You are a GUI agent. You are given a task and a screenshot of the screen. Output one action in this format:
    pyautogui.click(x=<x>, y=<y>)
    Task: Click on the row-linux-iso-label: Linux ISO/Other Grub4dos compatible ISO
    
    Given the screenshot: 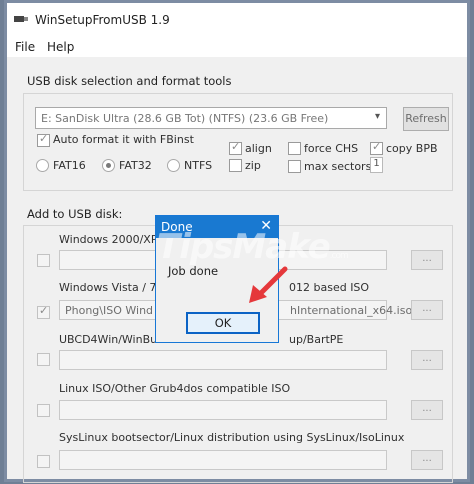 What is the action you would take?
    pyautogui.click(x=175, y=388)
    